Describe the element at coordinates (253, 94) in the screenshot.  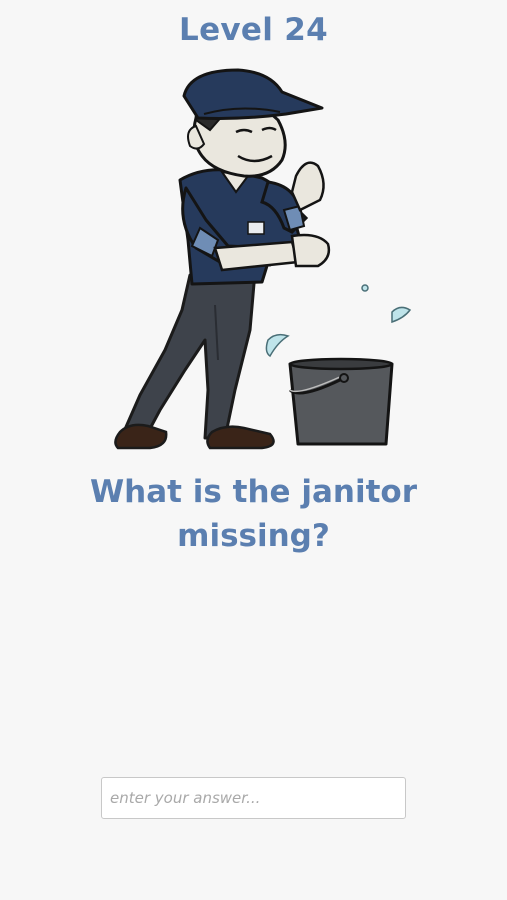
I see `janitor-cap` at that location.